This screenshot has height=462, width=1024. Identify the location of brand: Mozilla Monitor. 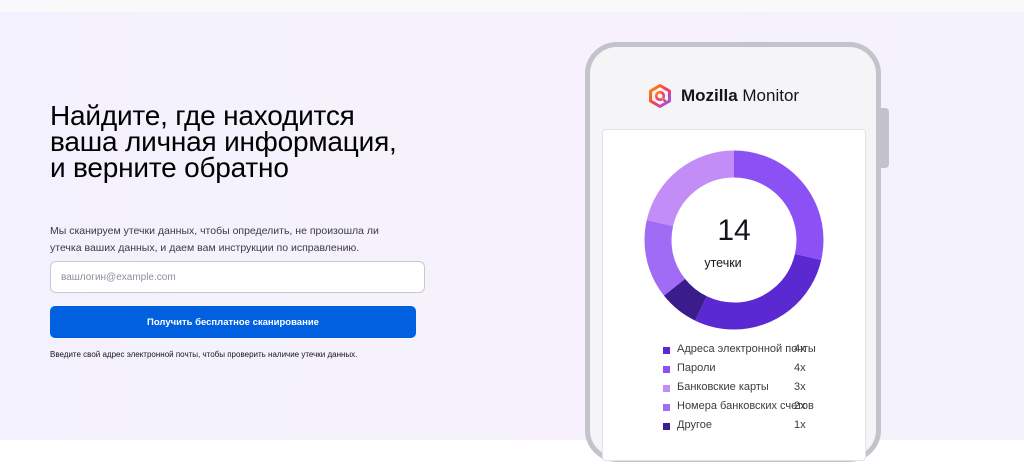
(723, 96).